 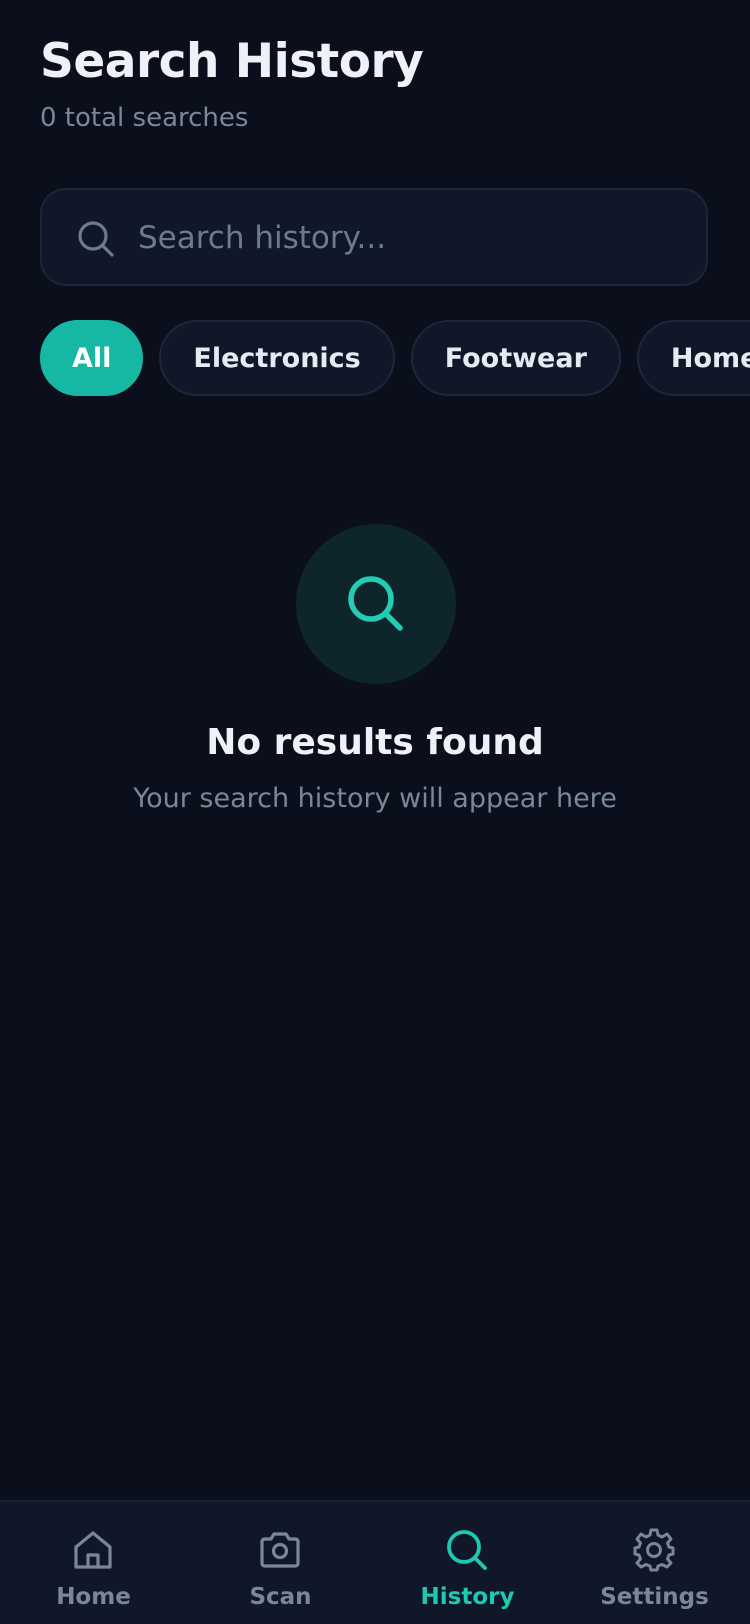 What do you see at coordinates (93, 1597) in the screenshot?
I see `tab-label-home: Home` at bounding box center [93, 1597].